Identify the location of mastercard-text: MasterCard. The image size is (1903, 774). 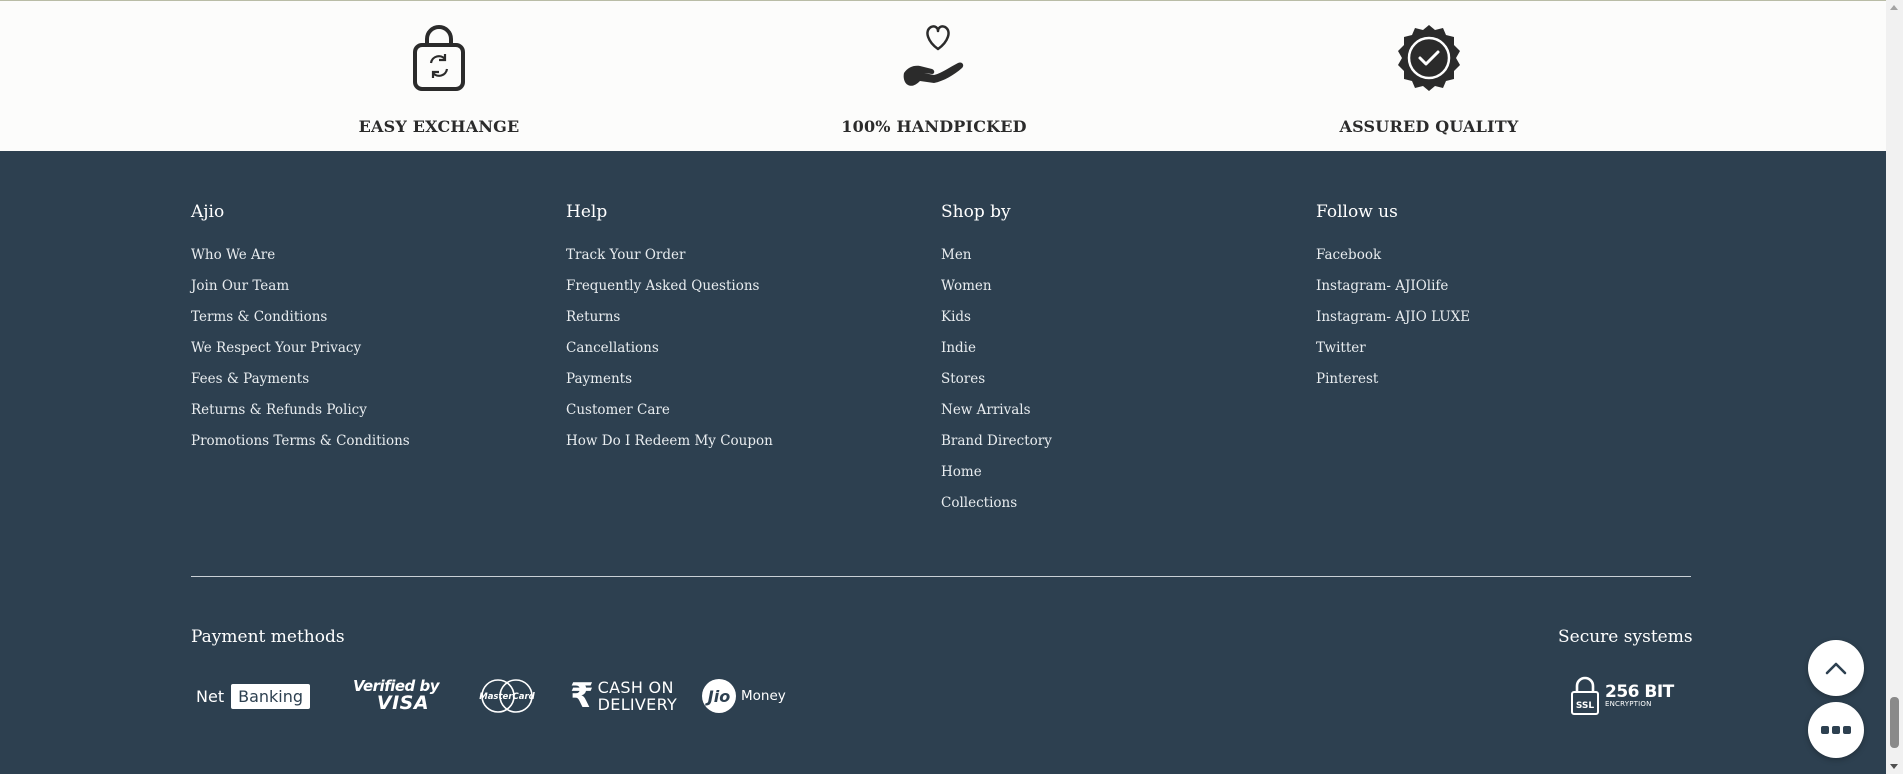
(507, 697).